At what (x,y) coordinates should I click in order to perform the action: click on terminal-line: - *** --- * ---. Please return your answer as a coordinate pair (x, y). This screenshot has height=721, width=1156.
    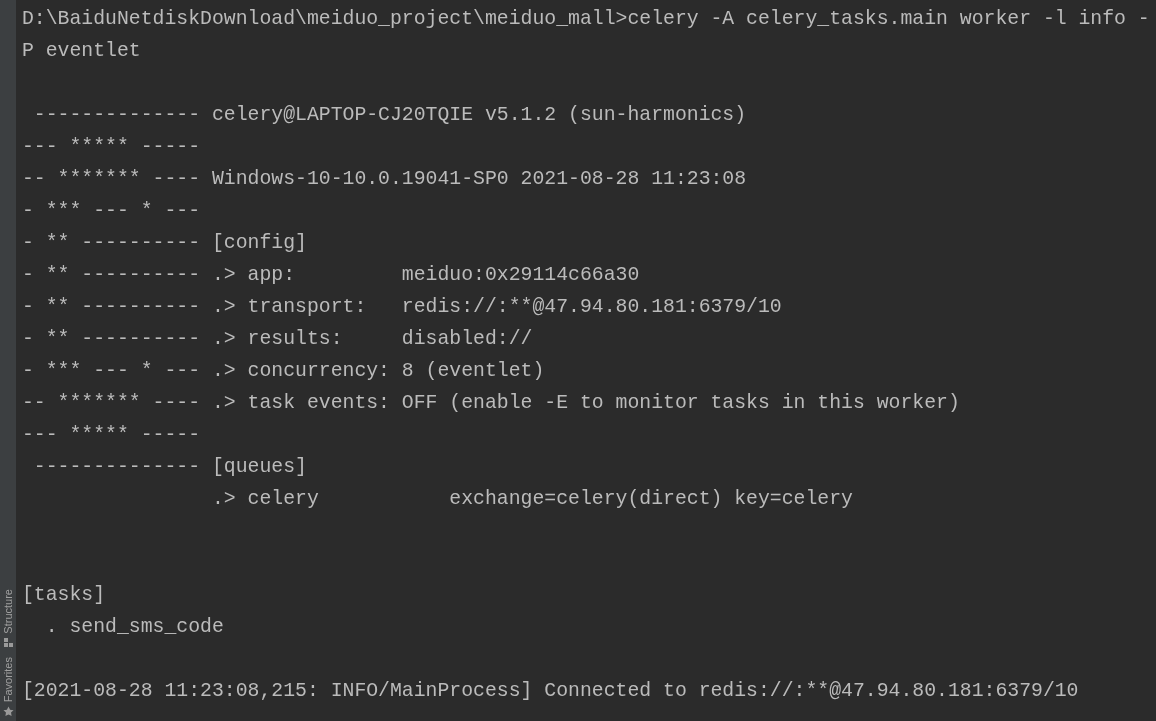
    Looking at the image, I should click on (111, 211).